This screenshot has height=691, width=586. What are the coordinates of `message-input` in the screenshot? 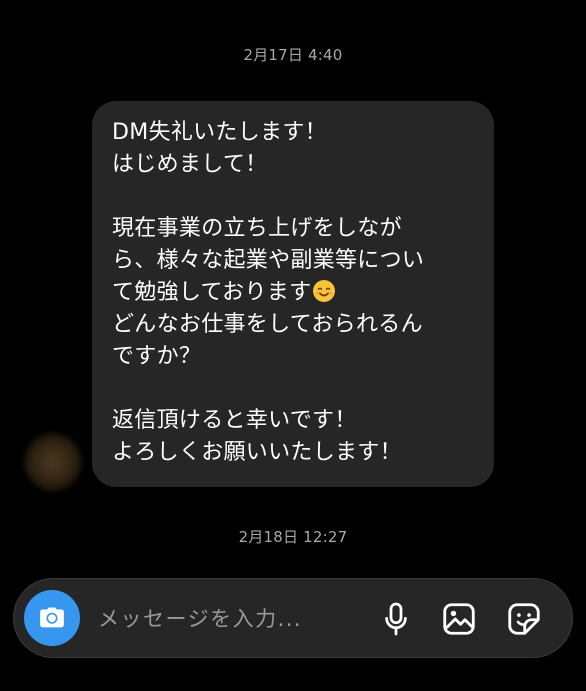 It's located at (233, 619).